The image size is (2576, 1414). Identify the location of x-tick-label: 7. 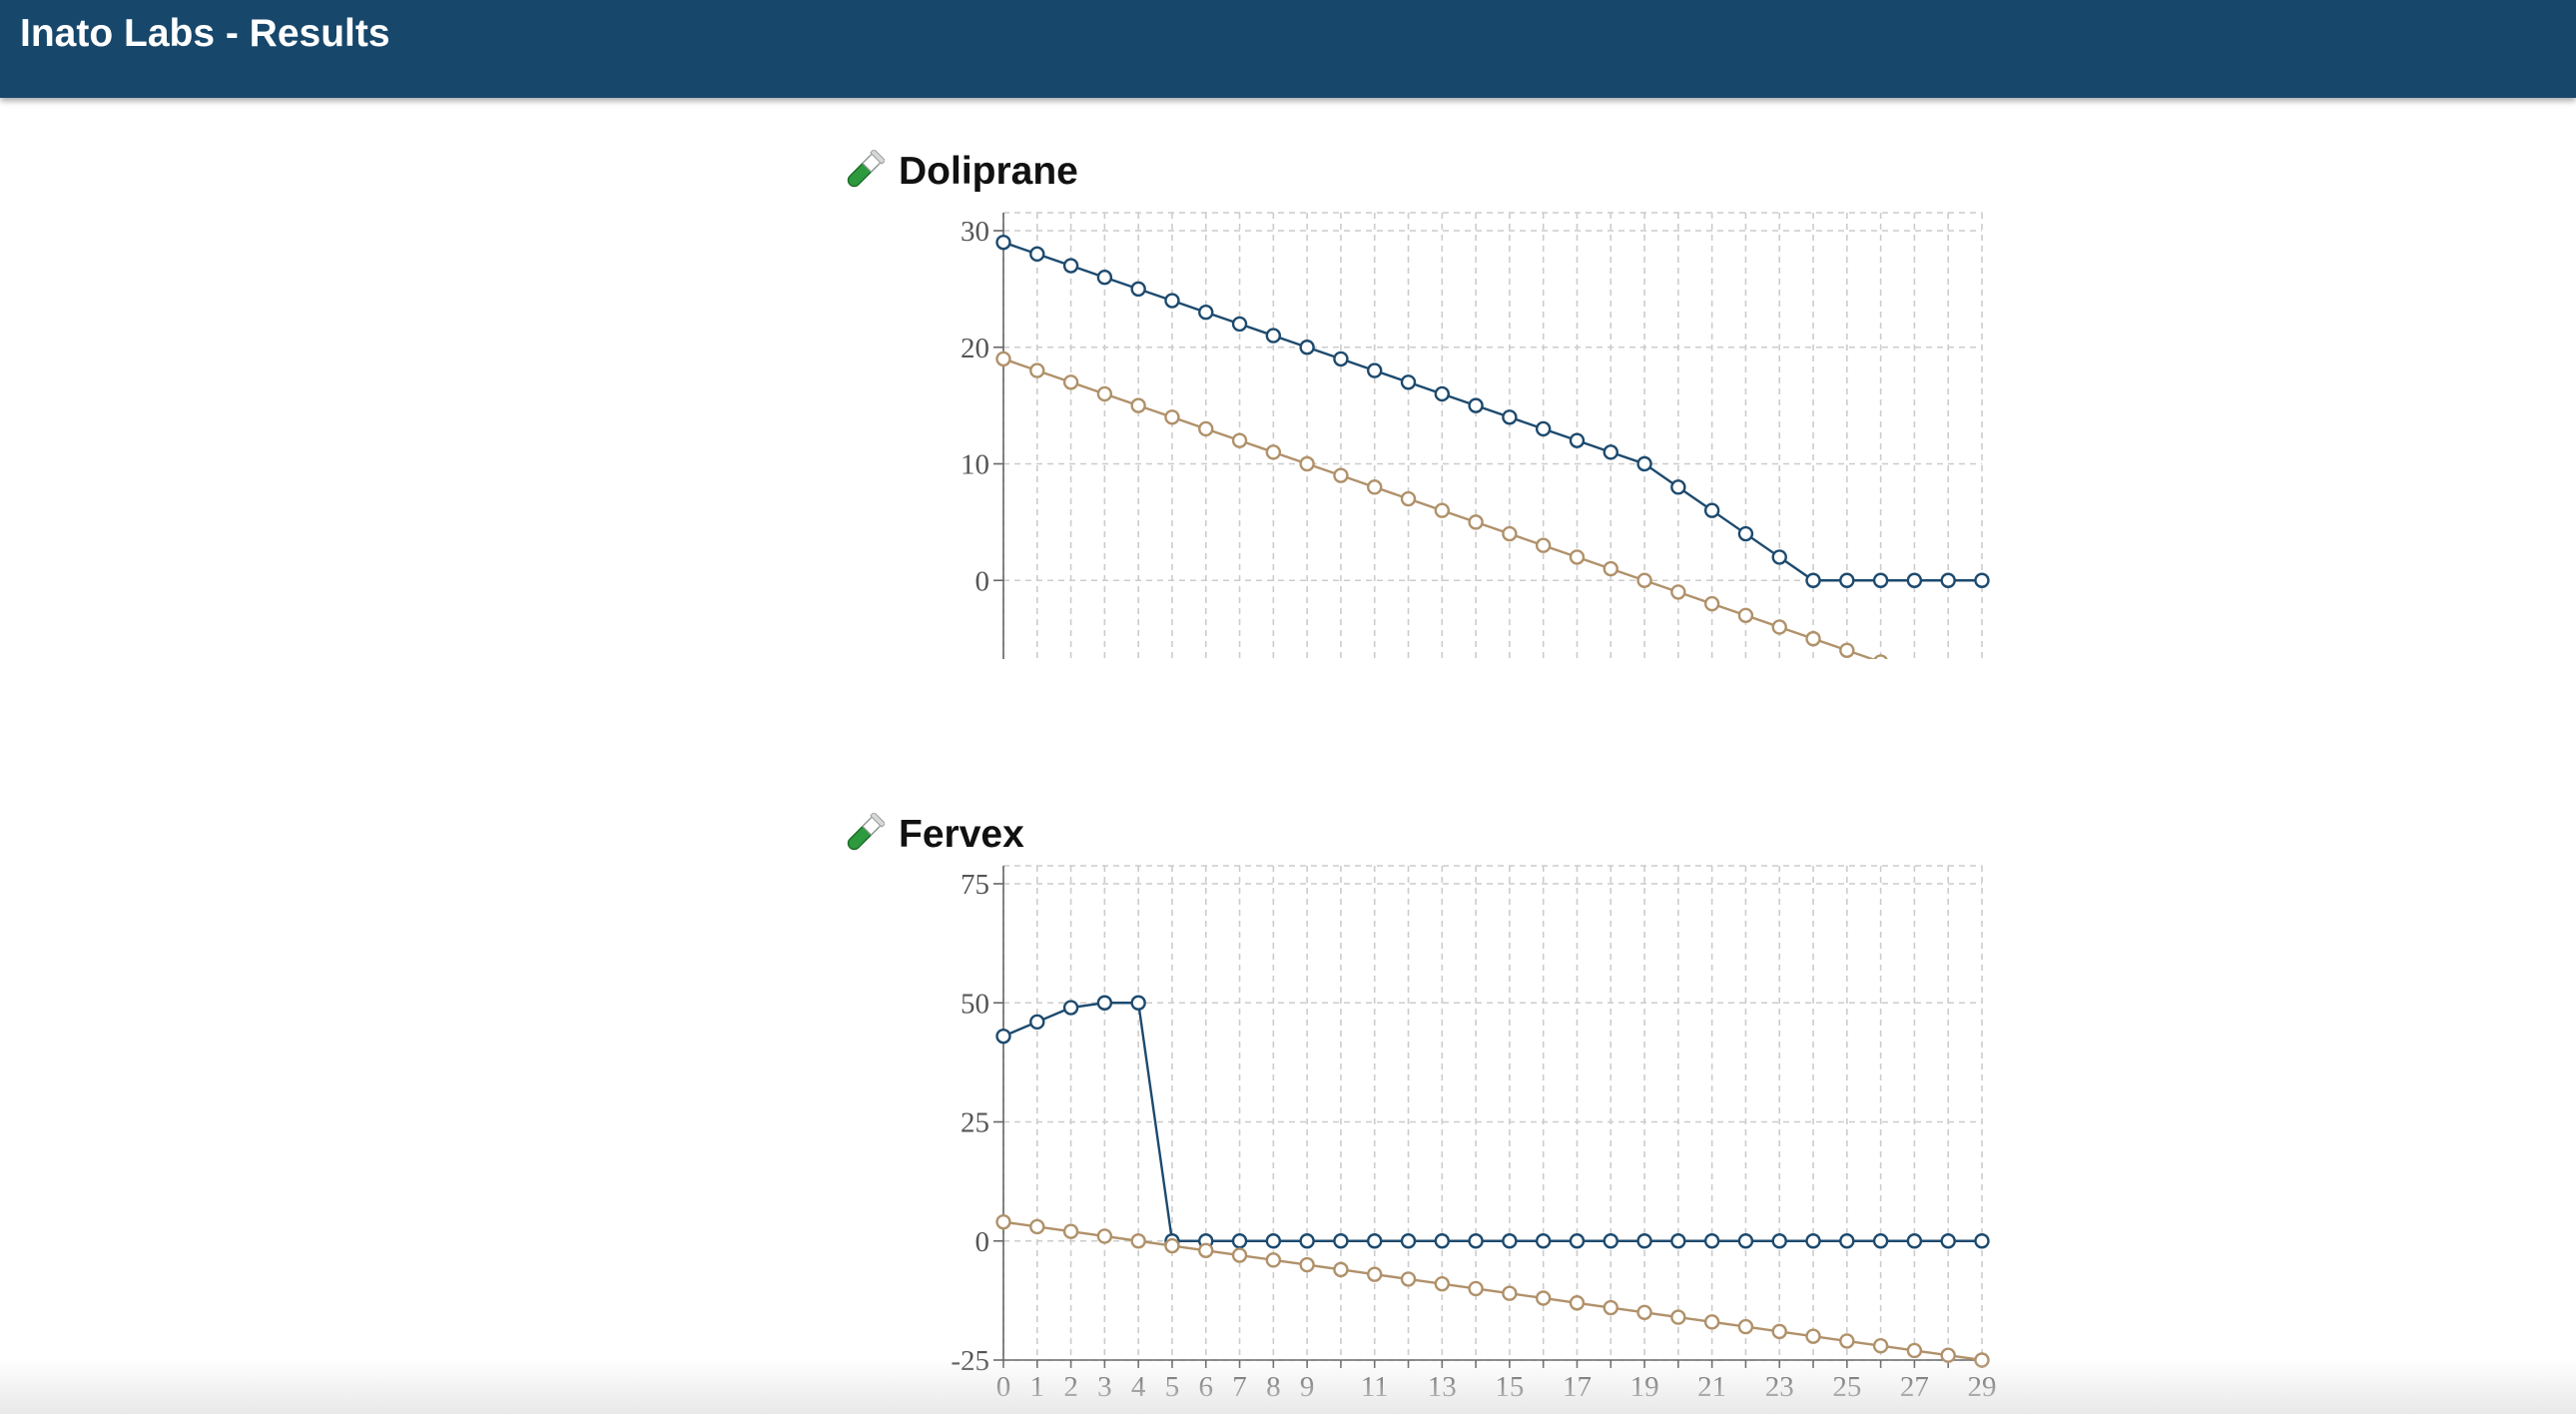
(1239, 1387).